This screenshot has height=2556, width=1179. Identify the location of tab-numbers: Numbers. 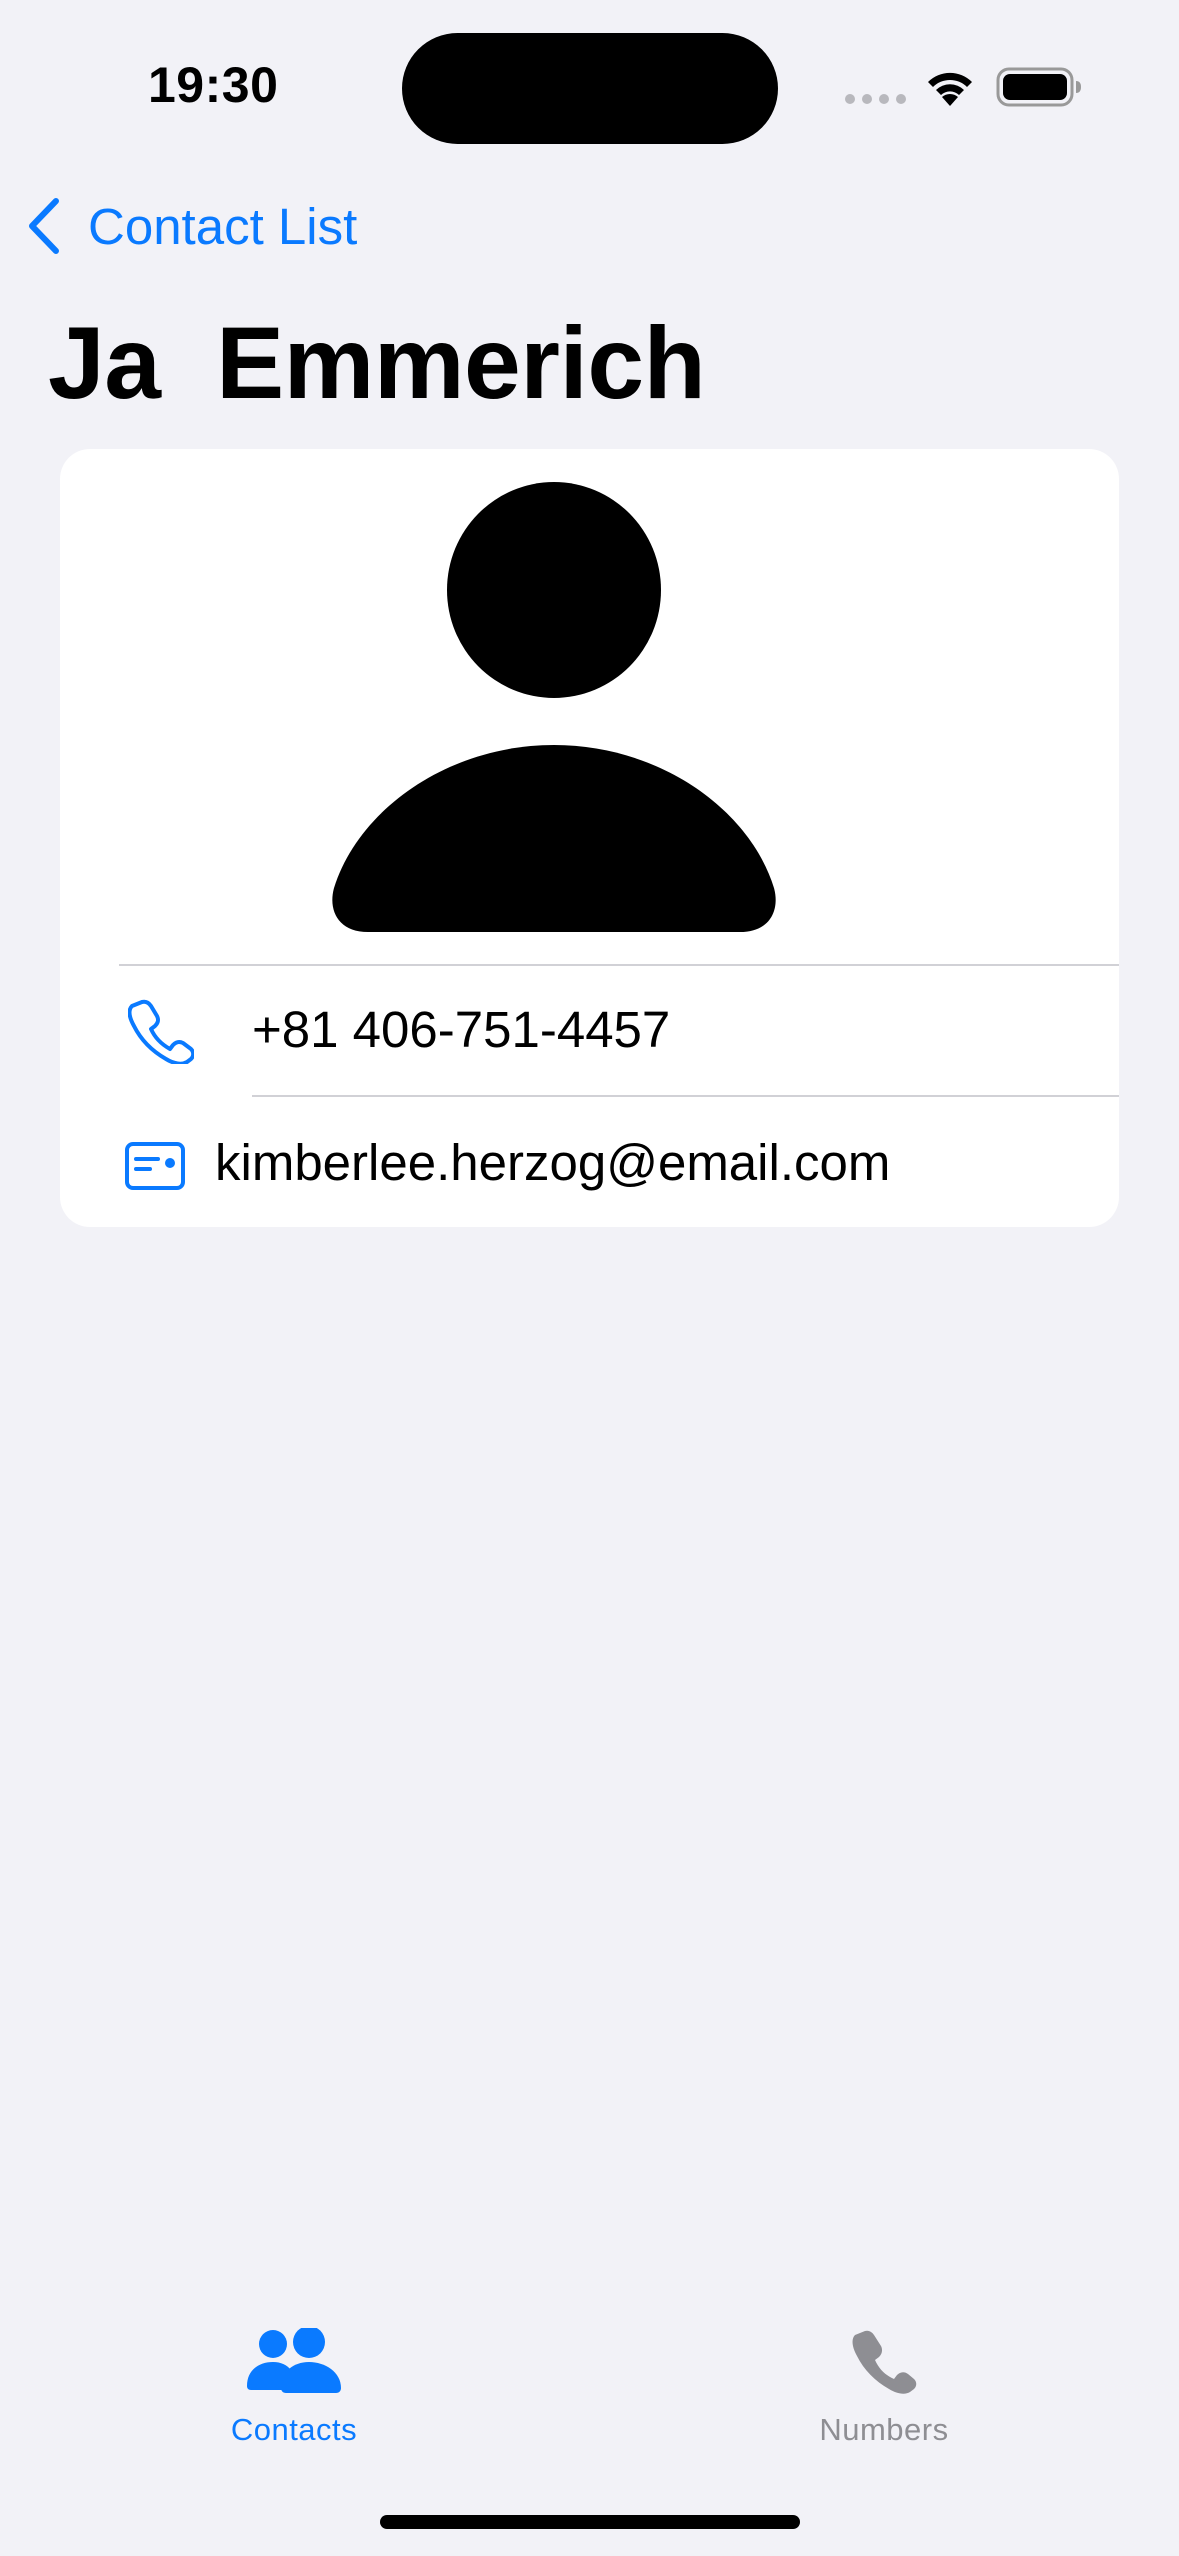
(884, 2388).